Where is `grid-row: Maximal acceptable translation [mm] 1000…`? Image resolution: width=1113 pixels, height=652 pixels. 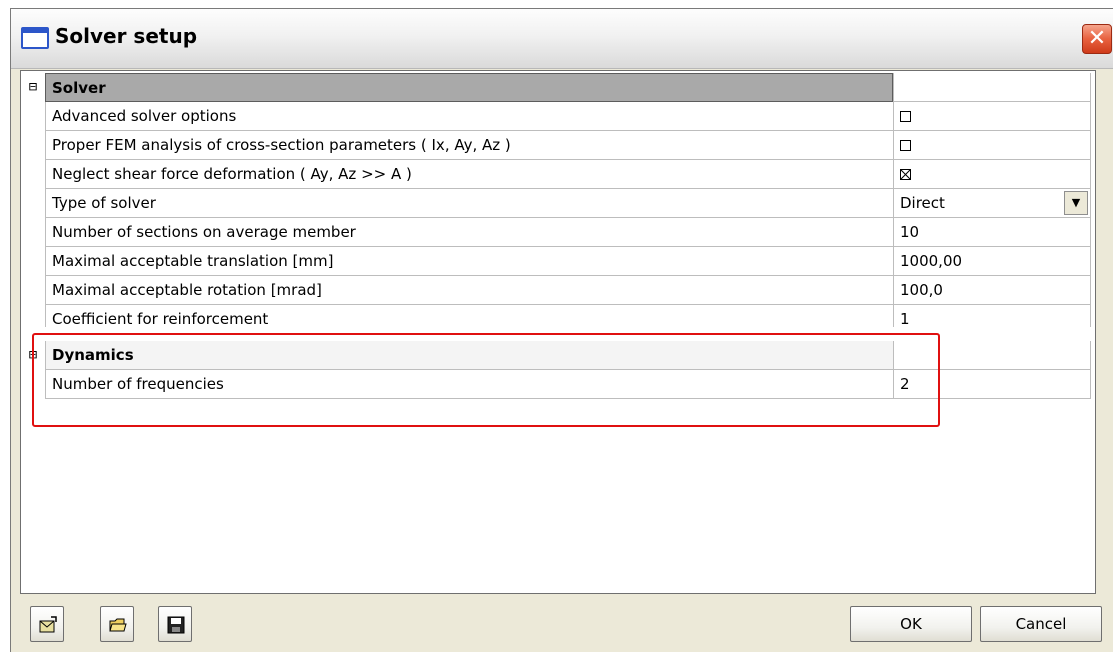
grid-row: Maximal acceptable translation [mm] 1000… is located at coordinates (557, 261).